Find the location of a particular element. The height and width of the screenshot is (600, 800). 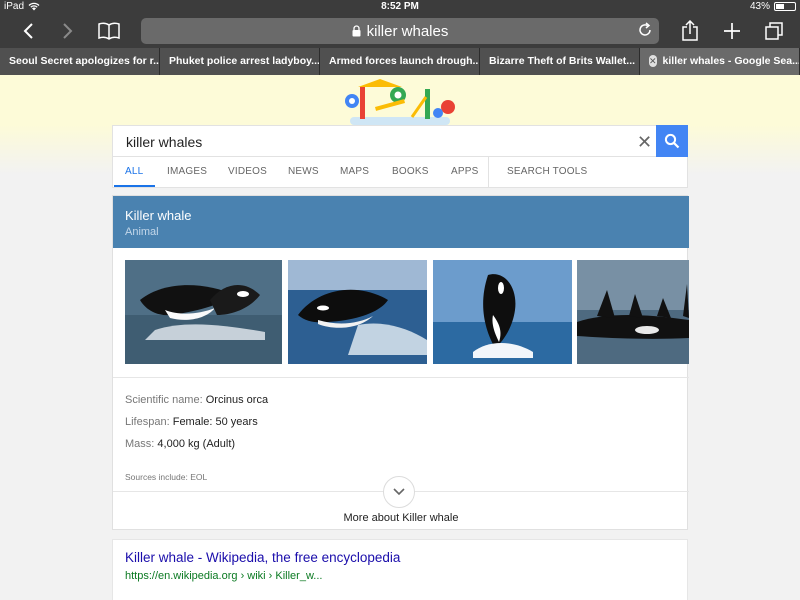

tab-search-tools: SEARCH TOOLS is located at coordinates (547, 171).